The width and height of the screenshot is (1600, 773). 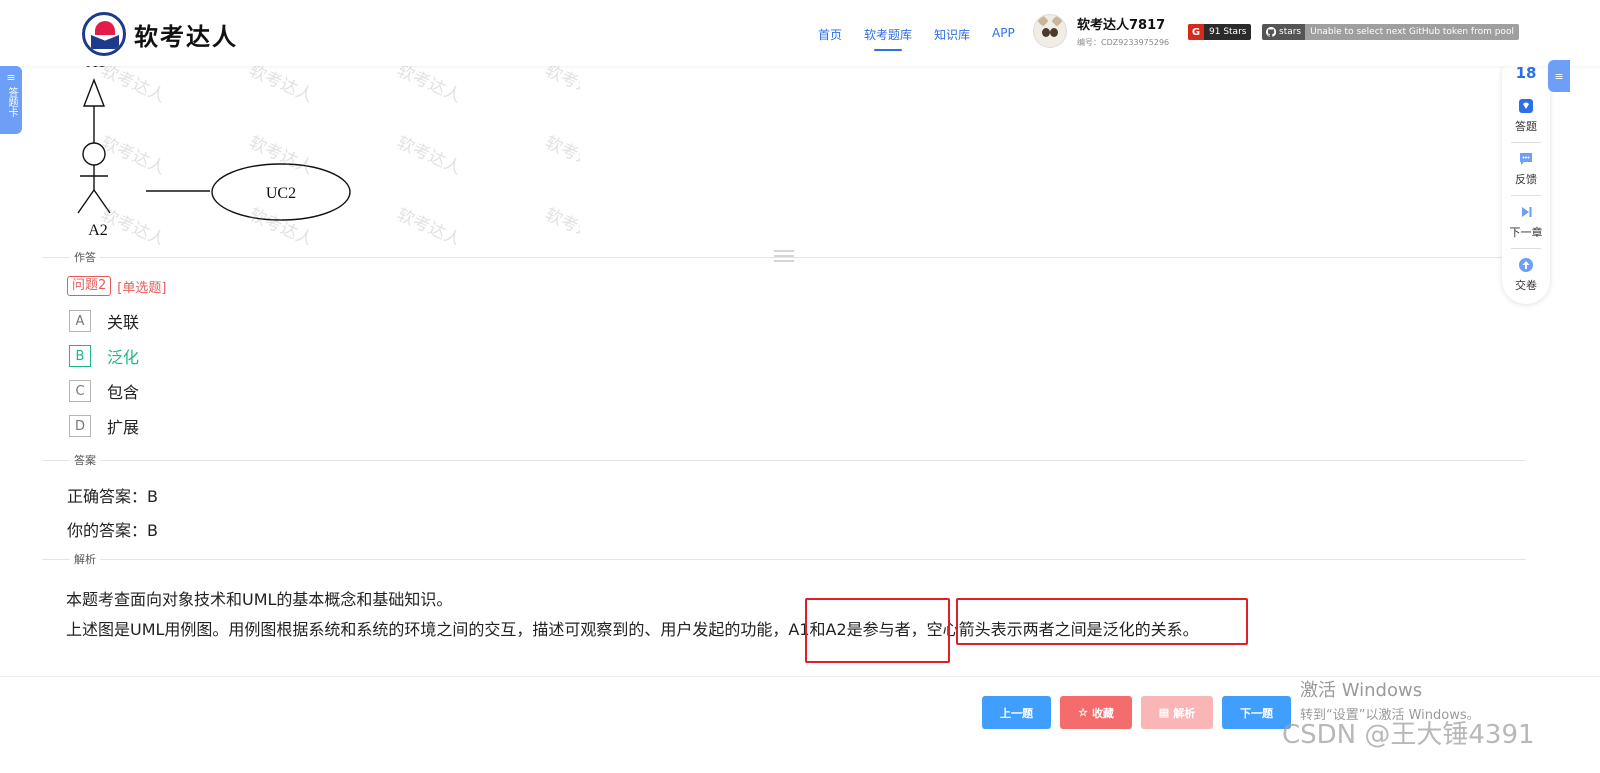 I want to click on tool-next-chapter-label: 下一章, so click(x=1526, y=232).